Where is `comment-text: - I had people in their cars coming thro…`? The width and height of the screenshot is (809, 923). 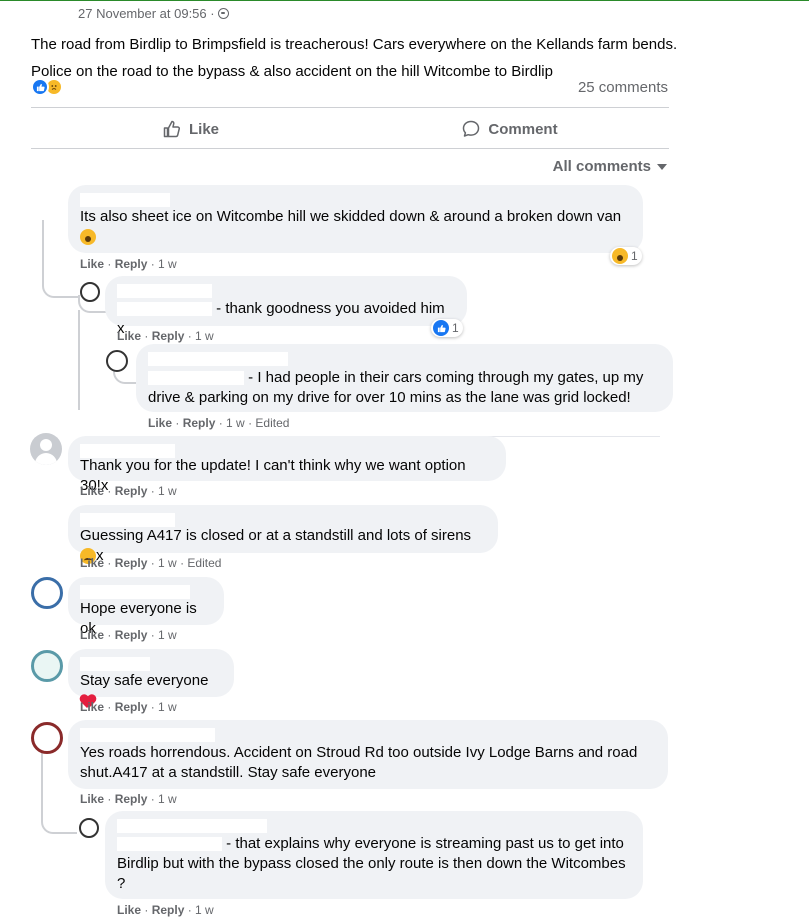
comment-text: - I had people in their cars coming thro… is located at coordinates (404, 388).